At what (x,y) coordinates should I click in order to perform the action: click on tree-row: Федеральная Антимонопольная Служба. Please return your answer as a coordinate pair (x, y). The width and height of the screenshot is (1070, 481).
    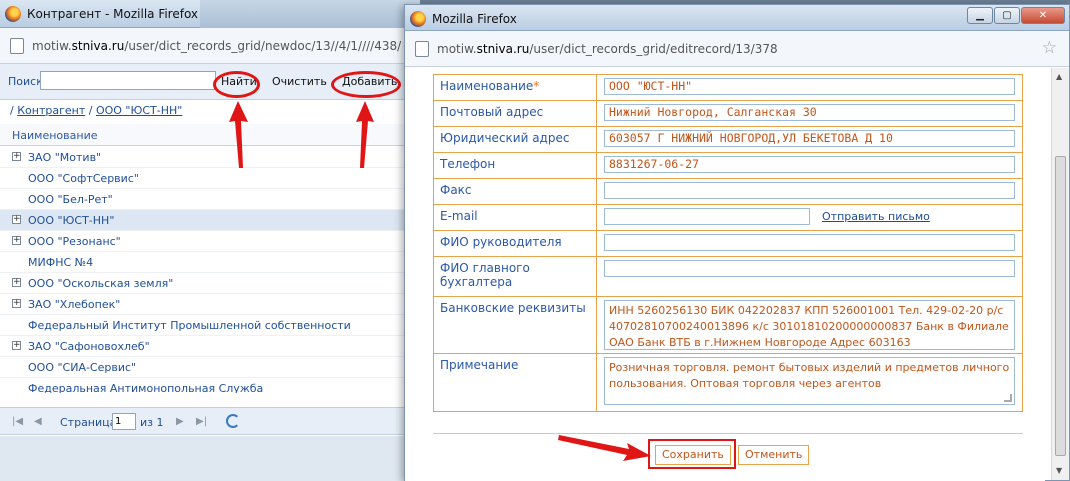
    Looking at the image, I should click on (205, 385).